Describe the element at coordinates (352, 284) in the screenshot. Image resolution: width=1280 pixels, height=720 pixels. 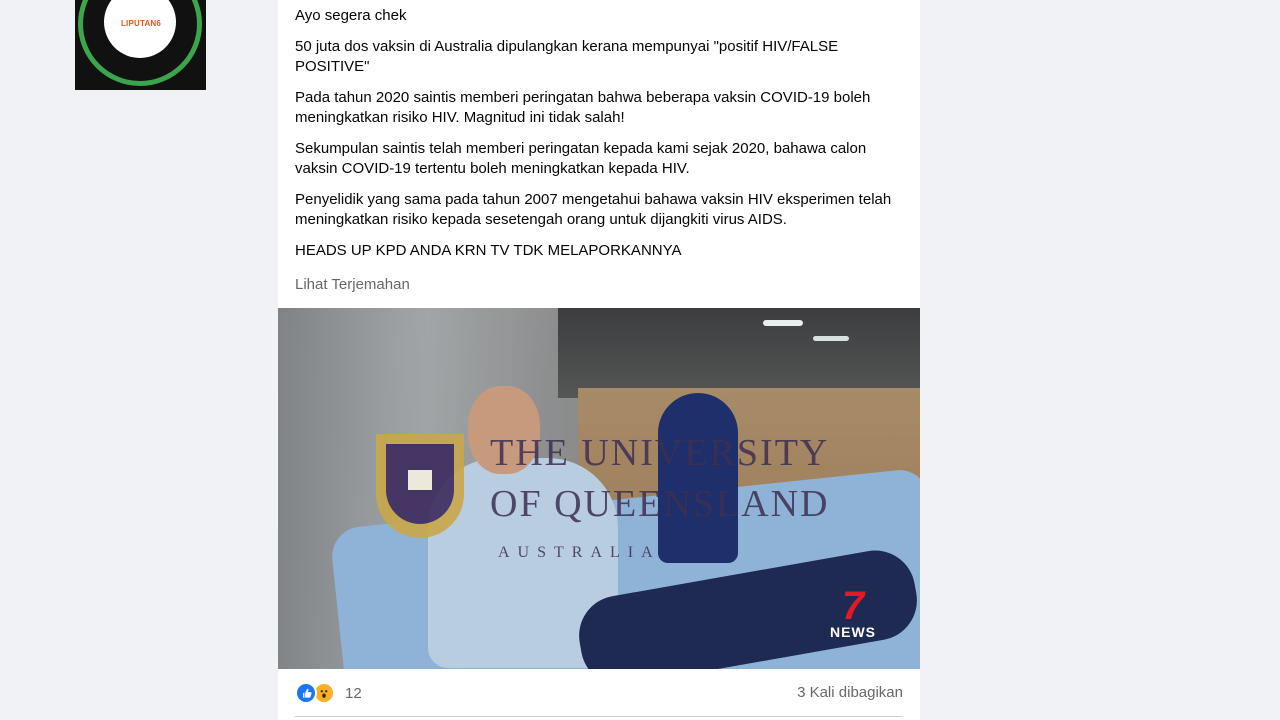
I see `see-translation-link: Lihat Terjemahan` at that location.